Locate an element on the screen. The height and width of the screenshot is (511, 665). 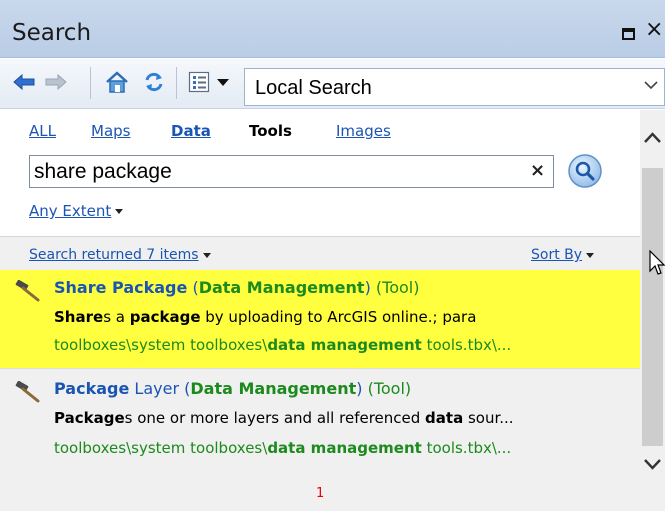
summary-match: Share is located at coordinates (79, 317).